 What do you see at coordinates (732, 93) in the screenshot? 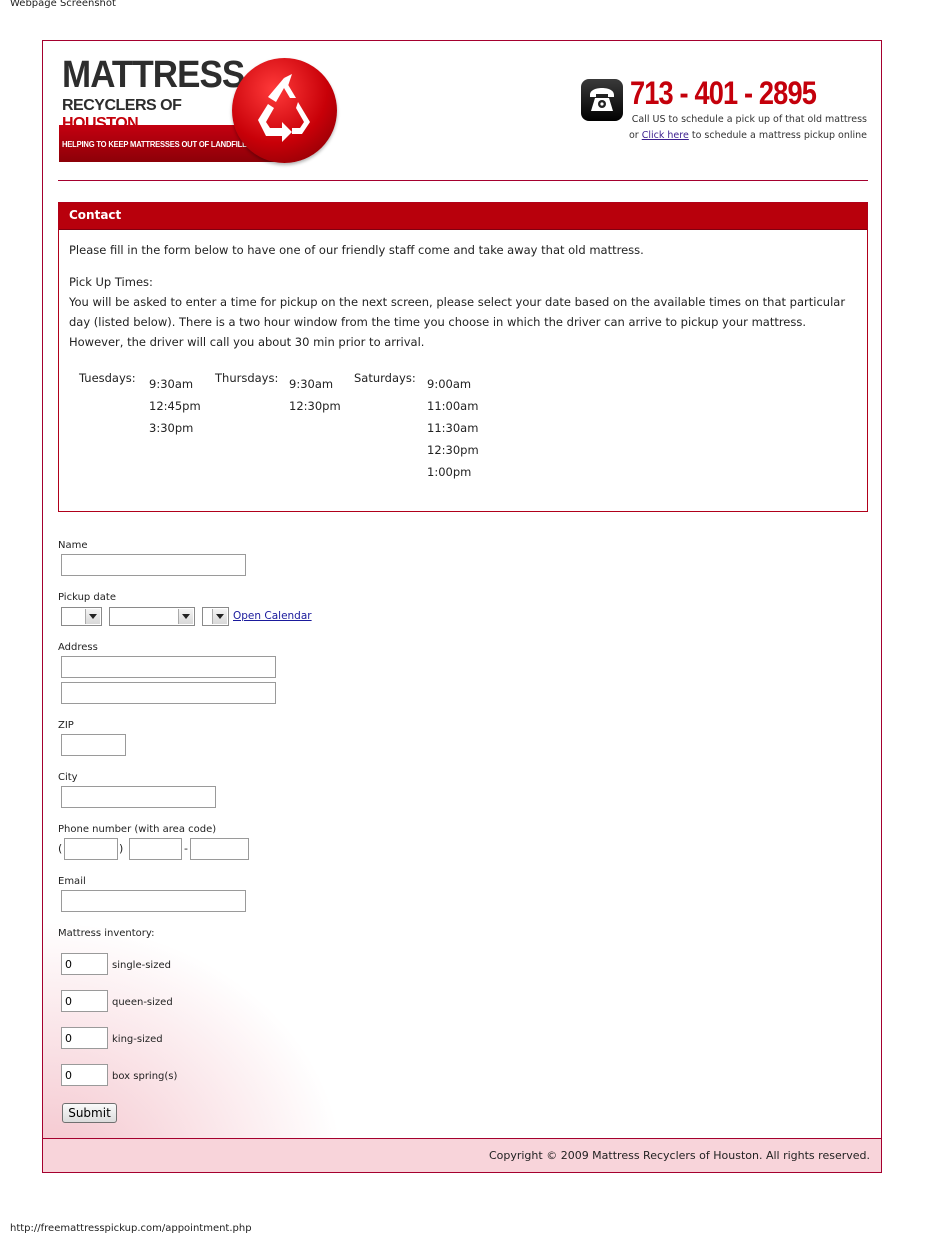
I see `phone-number: 713 - 401 - 2895` at bounding box center [732, 93].